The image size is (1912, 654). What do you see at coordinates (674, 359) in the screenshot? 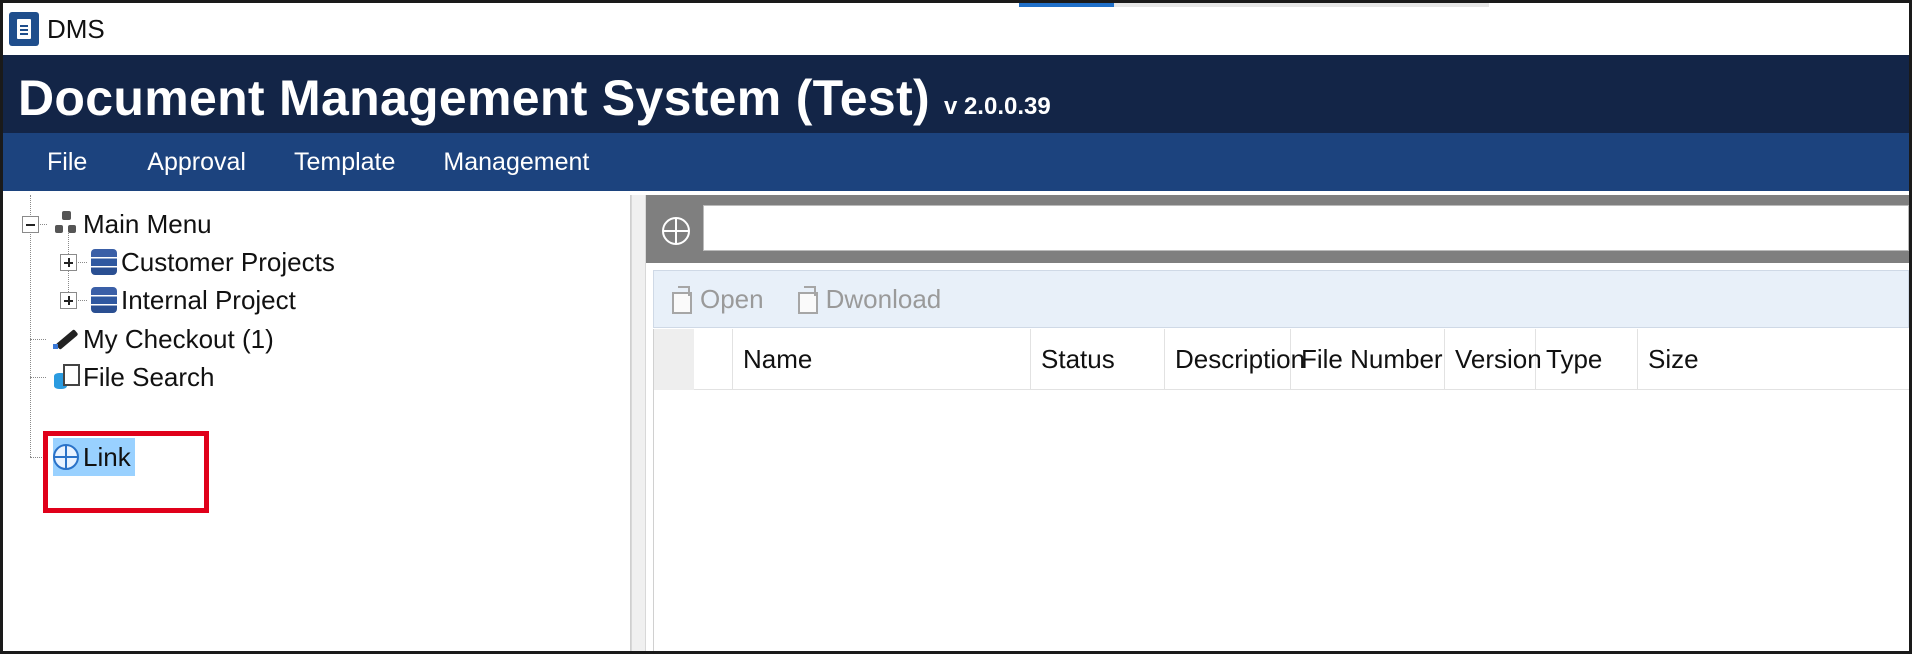
I see `row-header-corner` at bounding box center [674, 359].